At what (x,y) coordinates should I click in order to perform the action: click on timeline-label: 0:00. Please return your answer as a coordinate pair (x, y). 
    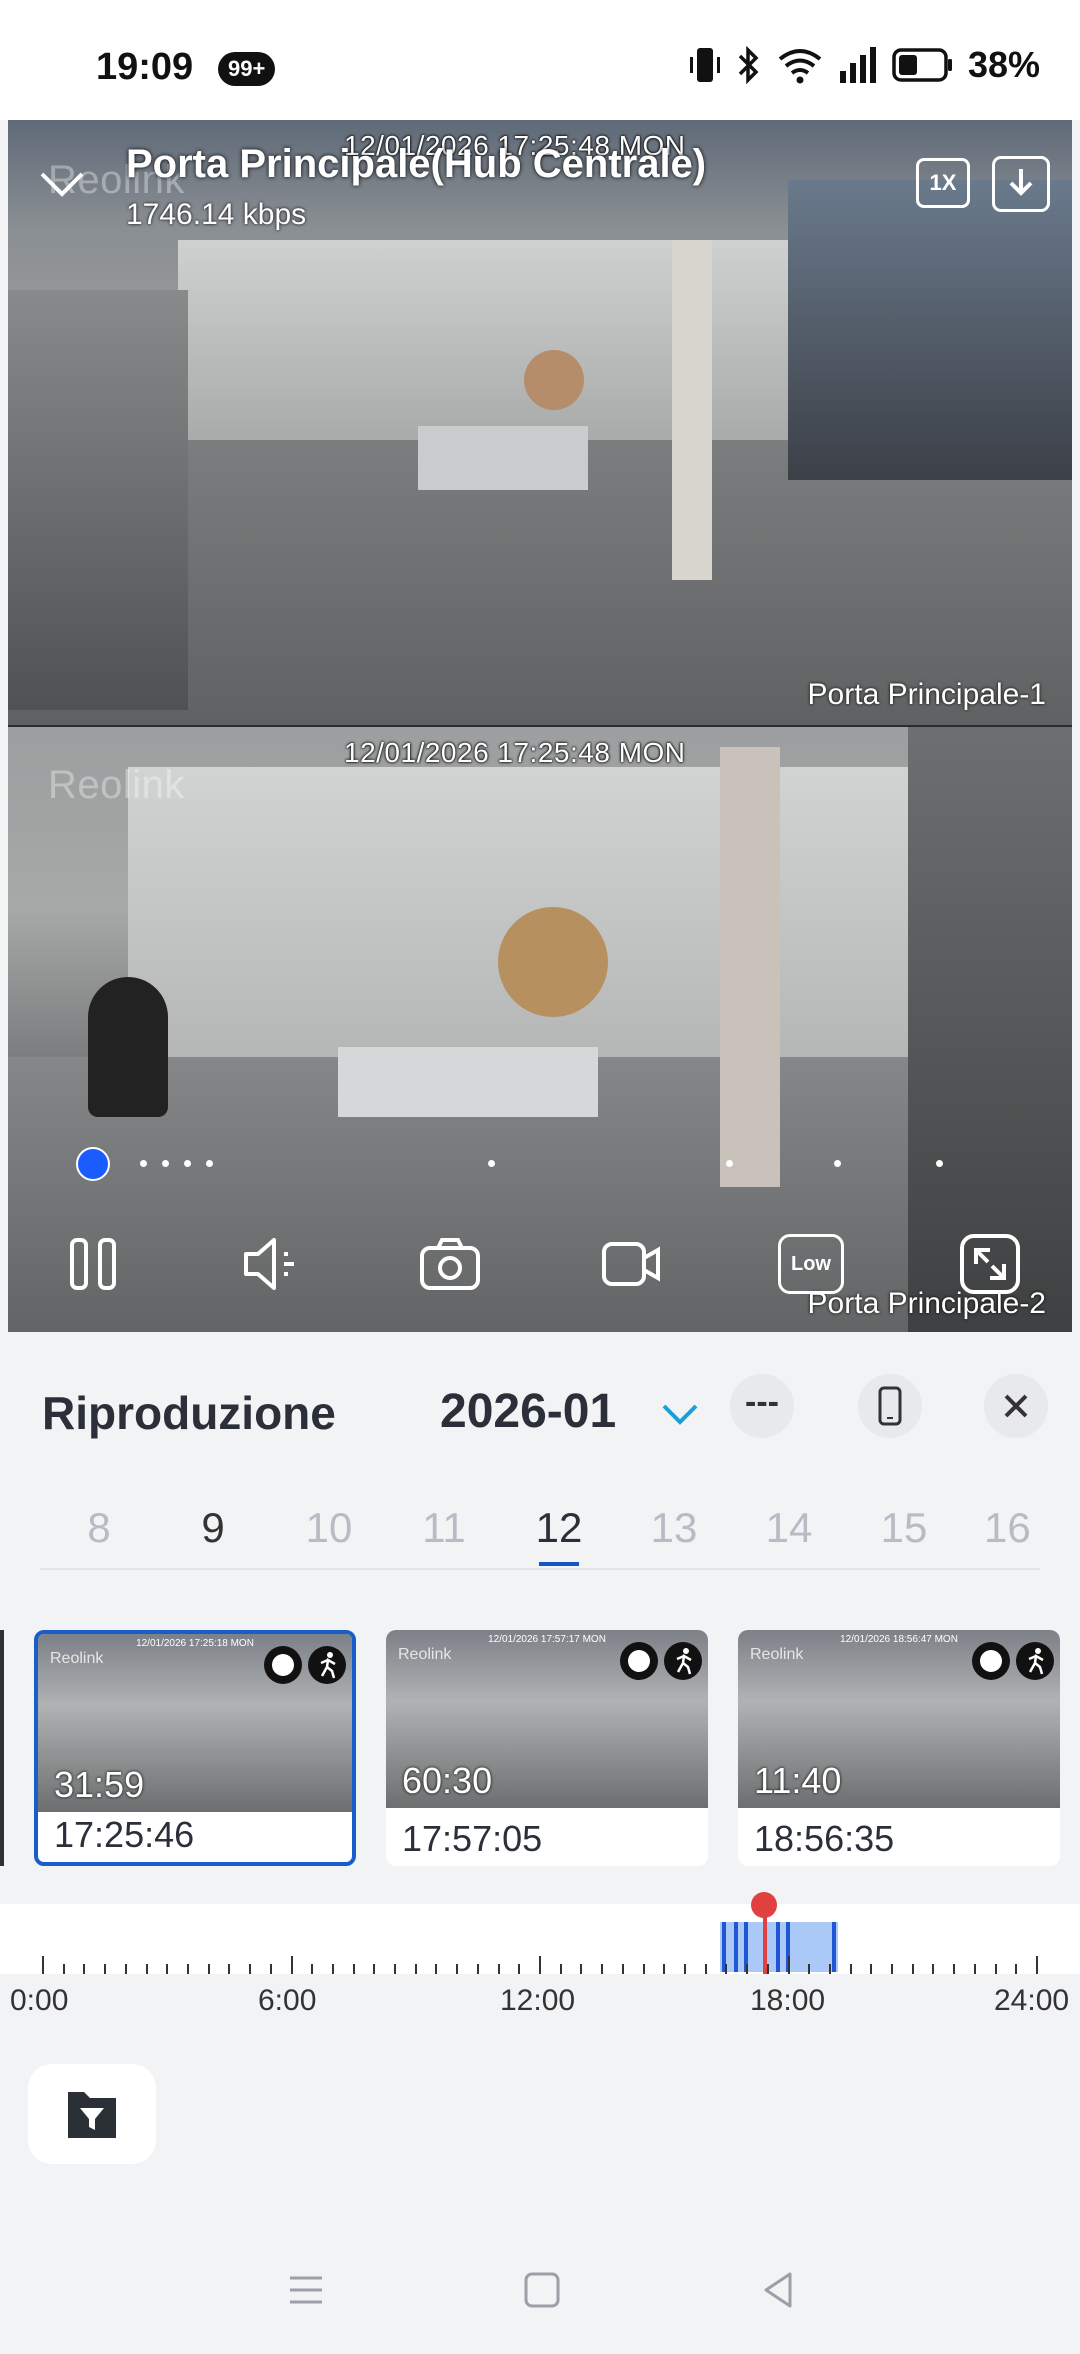
    Looking at the image, I should click on (39, 2000).